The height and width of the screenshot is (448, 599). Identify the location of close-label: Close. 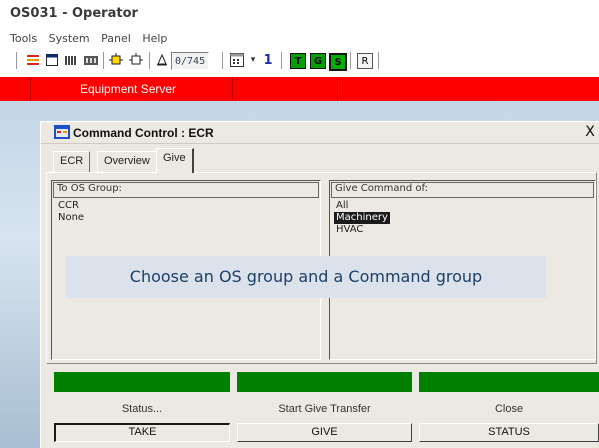
(509, 409).